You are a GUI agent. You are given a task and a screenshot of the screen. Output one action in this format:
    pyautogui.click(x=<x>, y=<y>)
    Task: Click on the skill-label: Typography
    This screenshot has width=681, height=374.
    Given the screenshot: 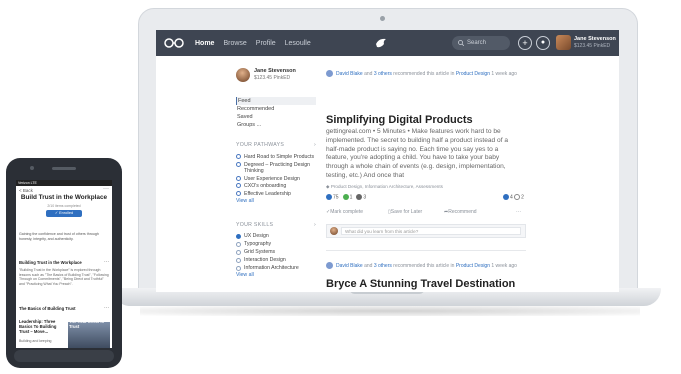 What is the action you would take?
    pyautogui.click(x=258, y=244)
    